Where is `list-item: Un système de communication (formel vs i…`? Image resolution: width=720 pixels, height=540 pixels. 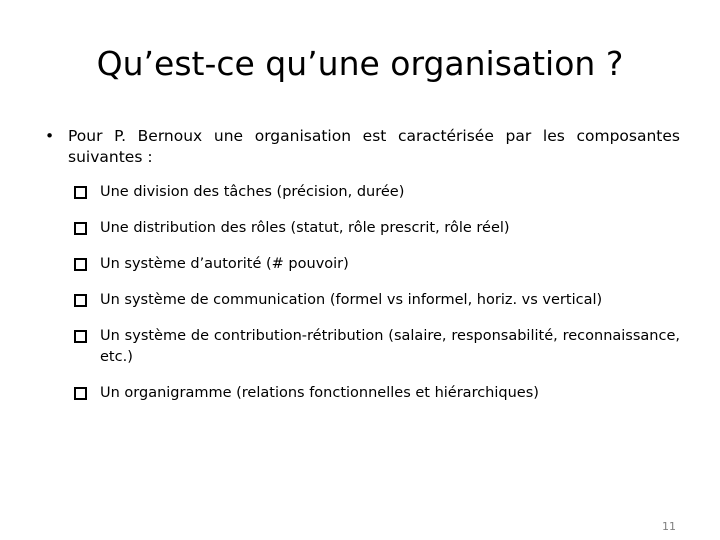 list-item: Un système de communication (formel vs i… is located at coordinates (376, 300).